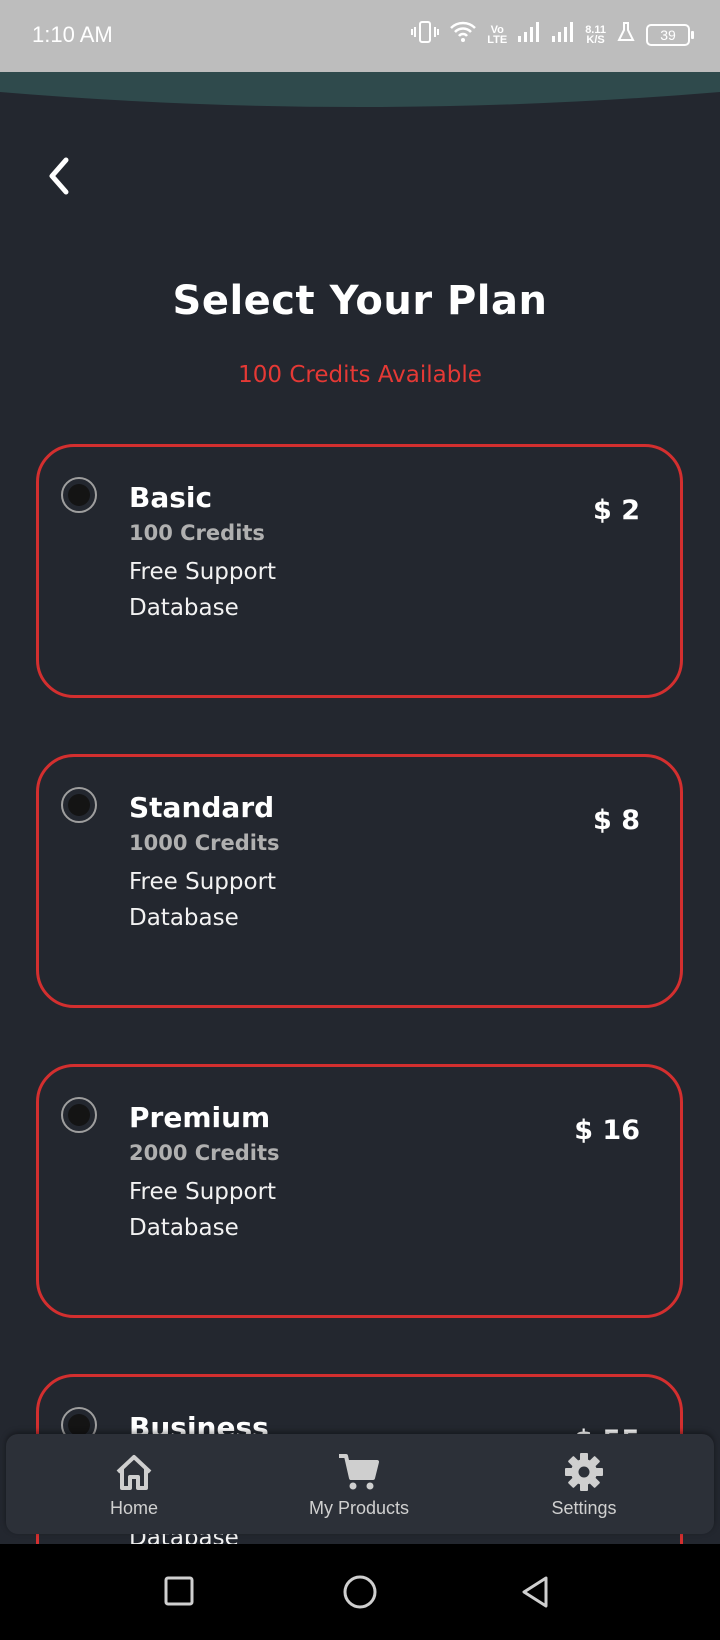  I want to click on plan-price: $ 8, so click(616, 820).